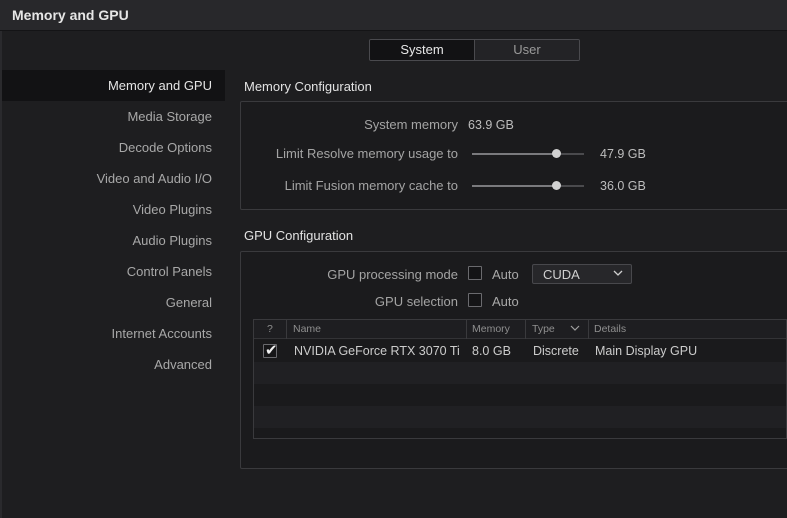 This screenshot has width=787, height=518. What do you see at coordinates (646, 351) in the screenshot?
I see `gpu-details-cell: Main Display GPU` at bounding box center [646, 351].